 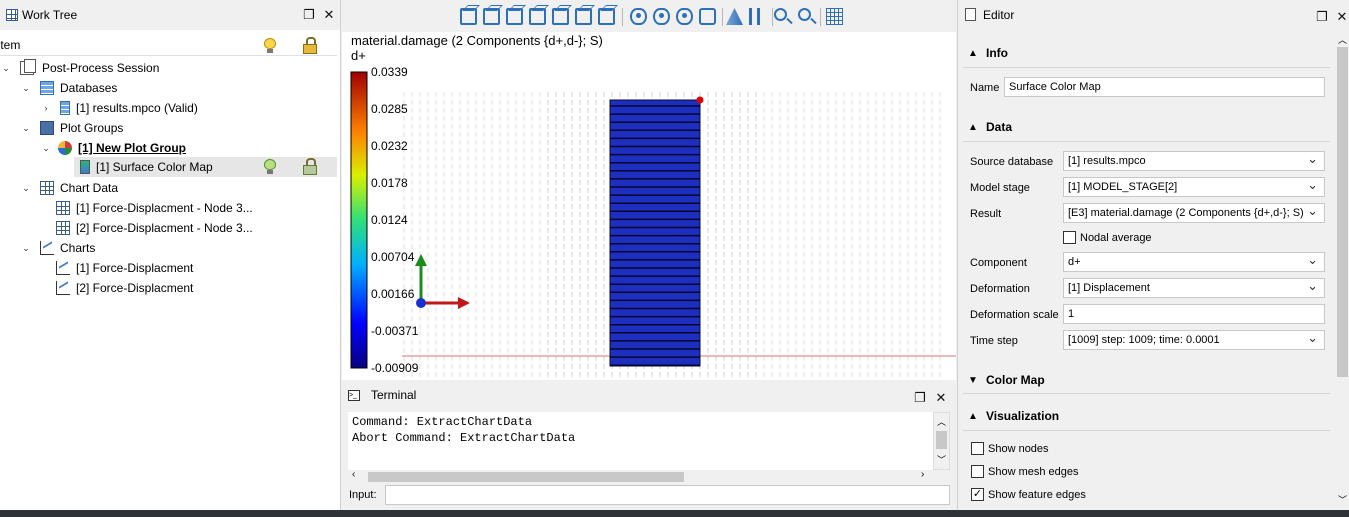 I want to click on tree-item-session: ⌄ Post-Process Session, so click(x=79, y=68).